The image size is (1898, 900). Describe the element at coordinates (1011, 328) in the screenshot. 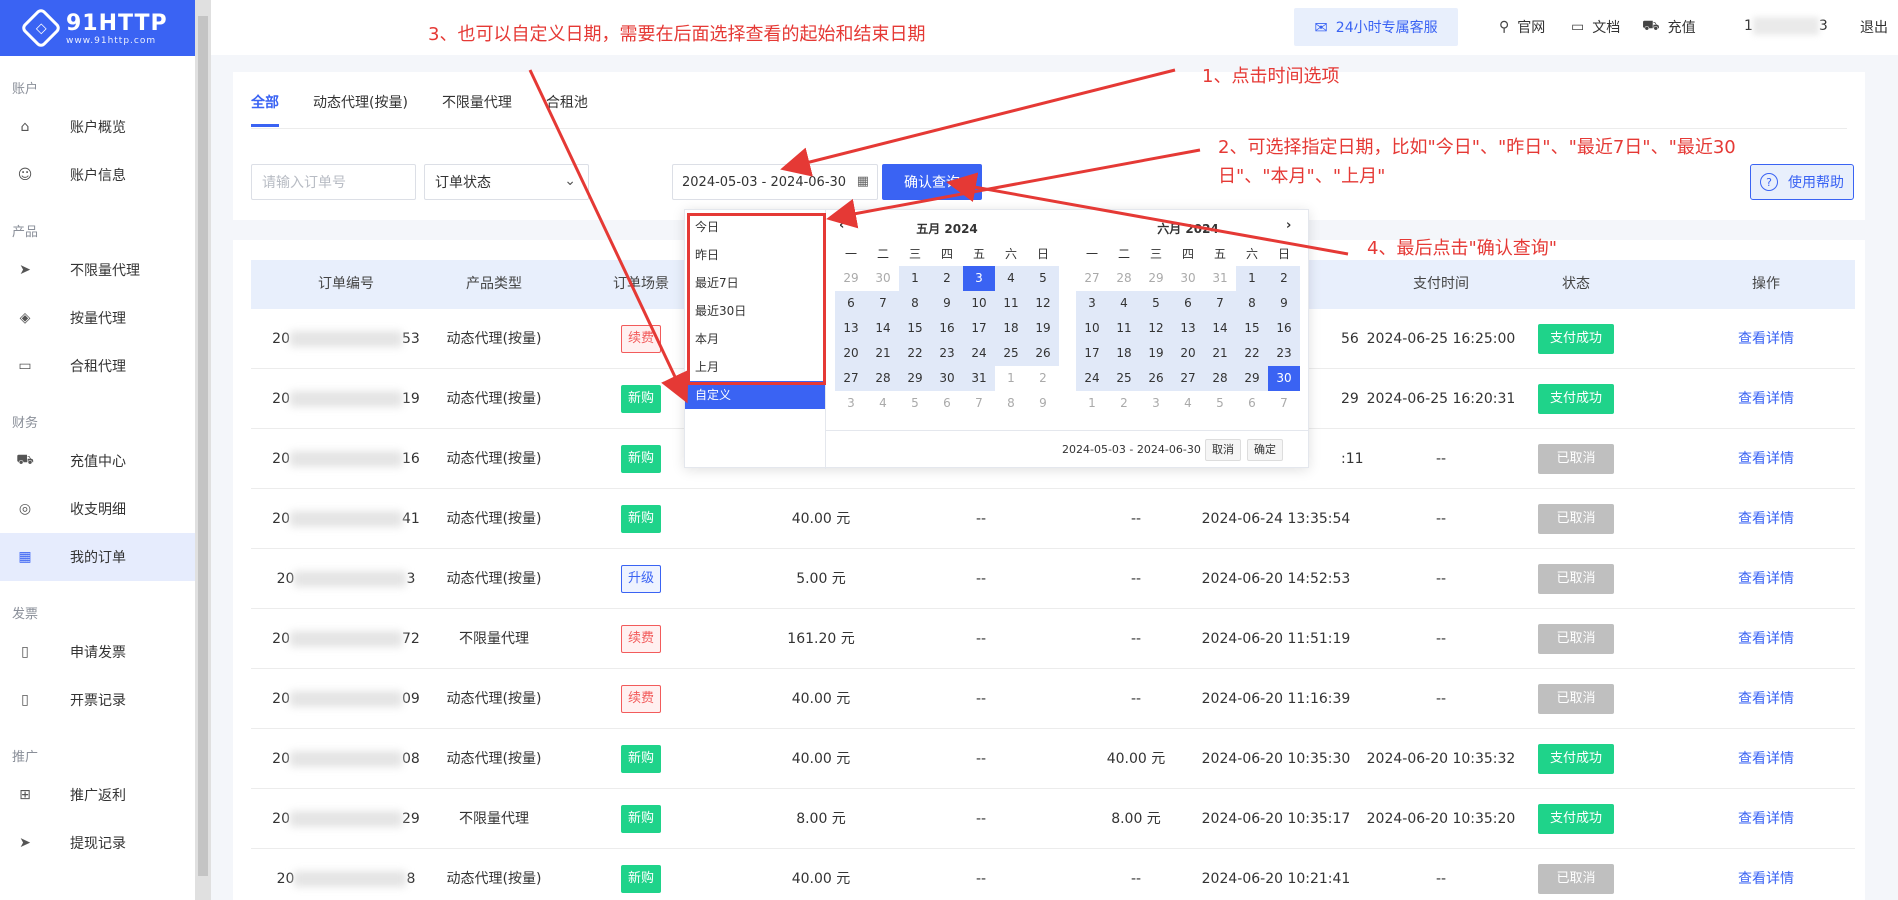

I see `calendar-day: 18` at that location.